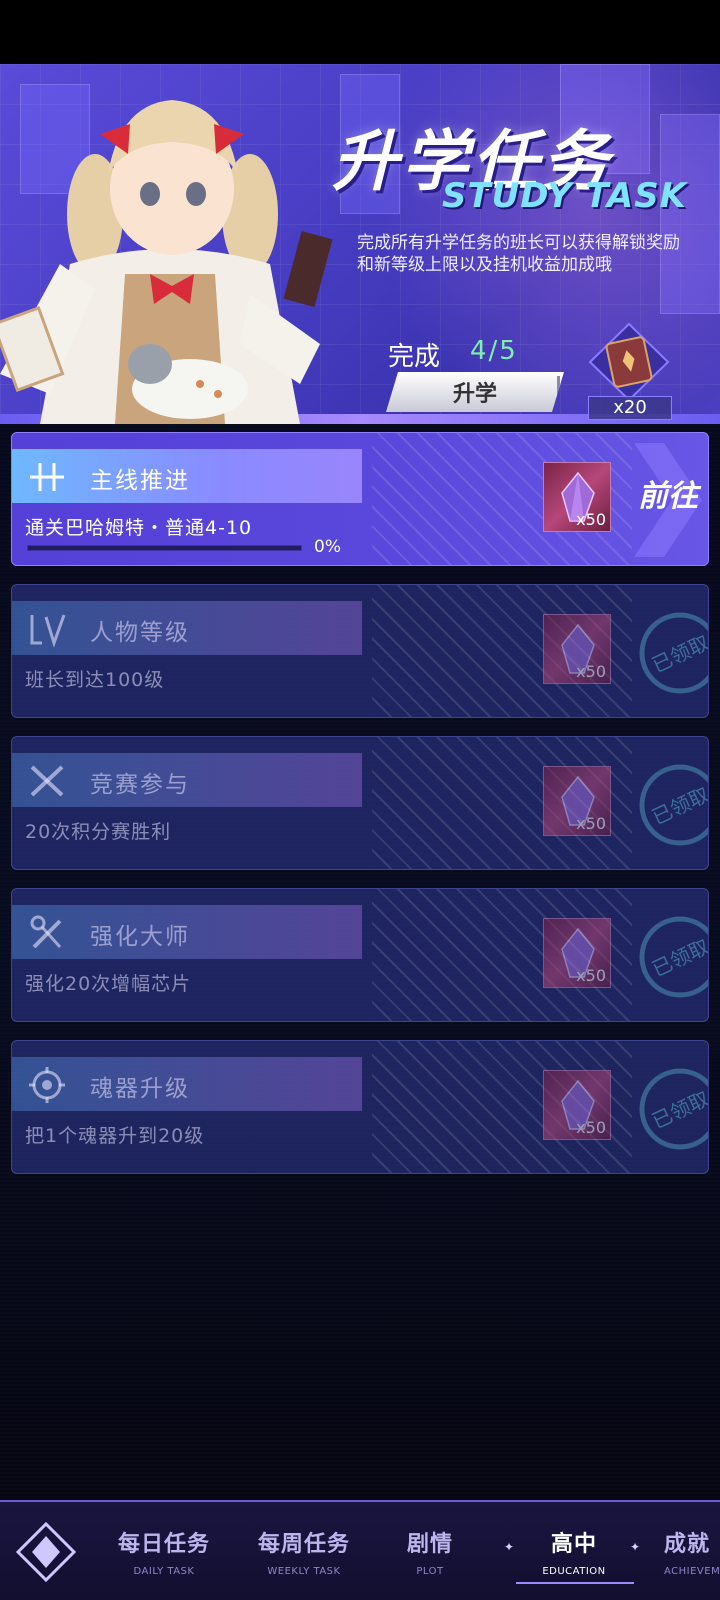 Image resolution: width=720 pixels, height=1600 pixels. I want to click on tab-plot: 剧情 PLOT, so click(430, 1551).